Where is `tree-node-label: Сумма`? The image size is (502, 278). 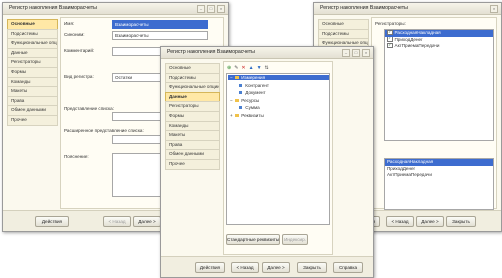
tree-node-label: Сумма is located at coordinates (252, 107).